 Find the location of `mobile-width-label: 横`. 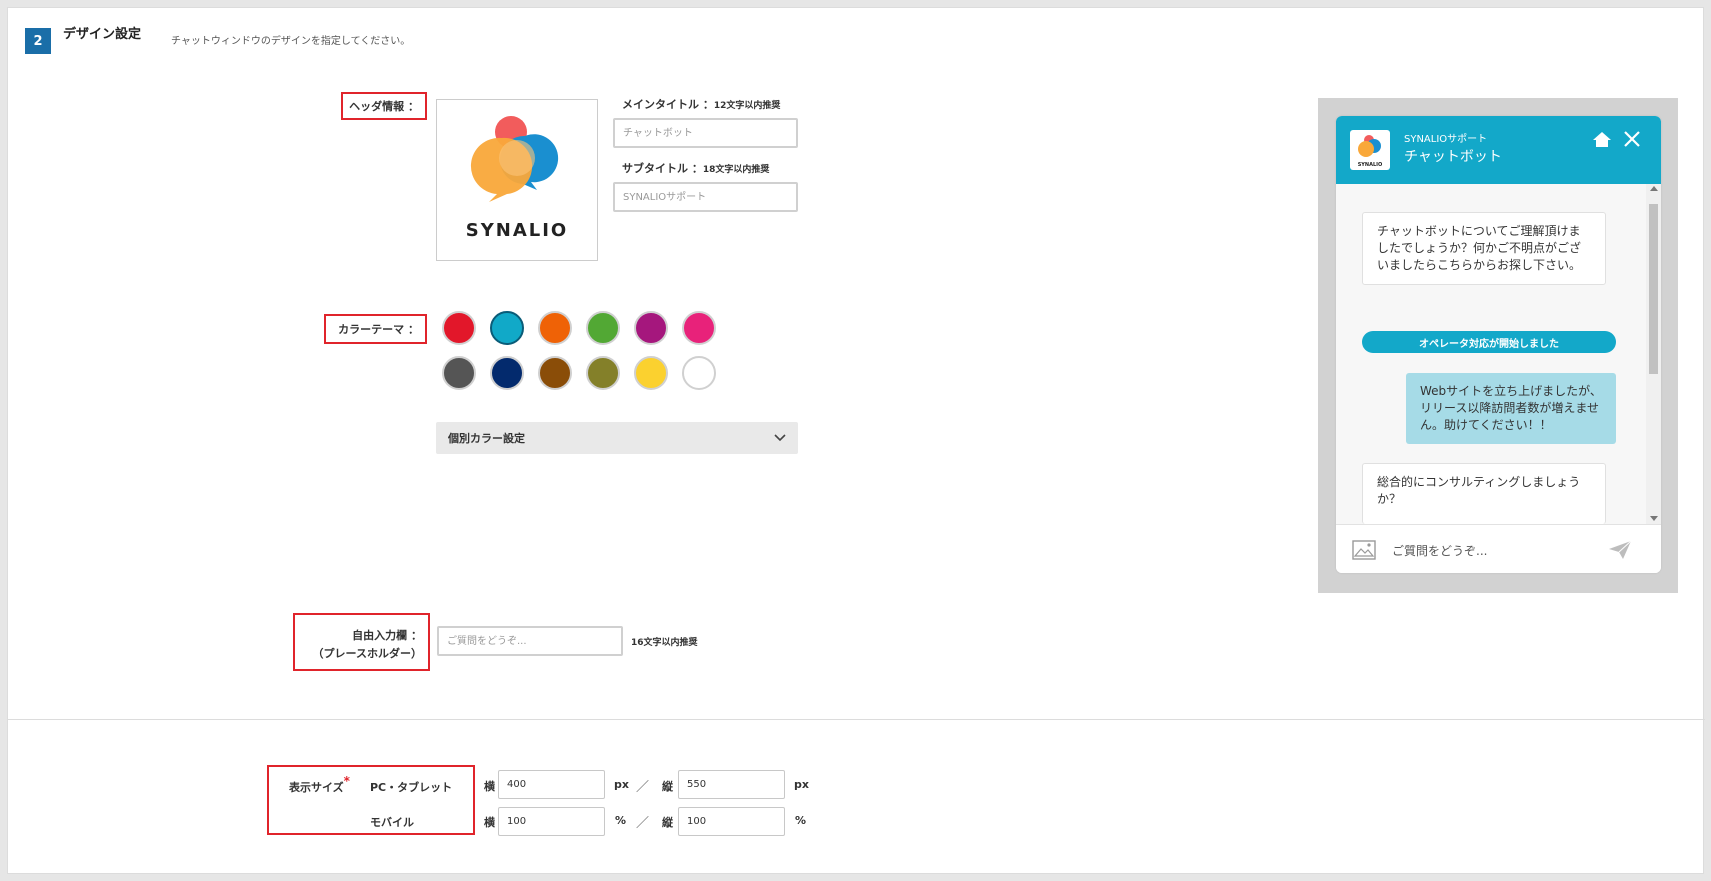

mobile-width-label: 横 is located at coordinates (489, 822).